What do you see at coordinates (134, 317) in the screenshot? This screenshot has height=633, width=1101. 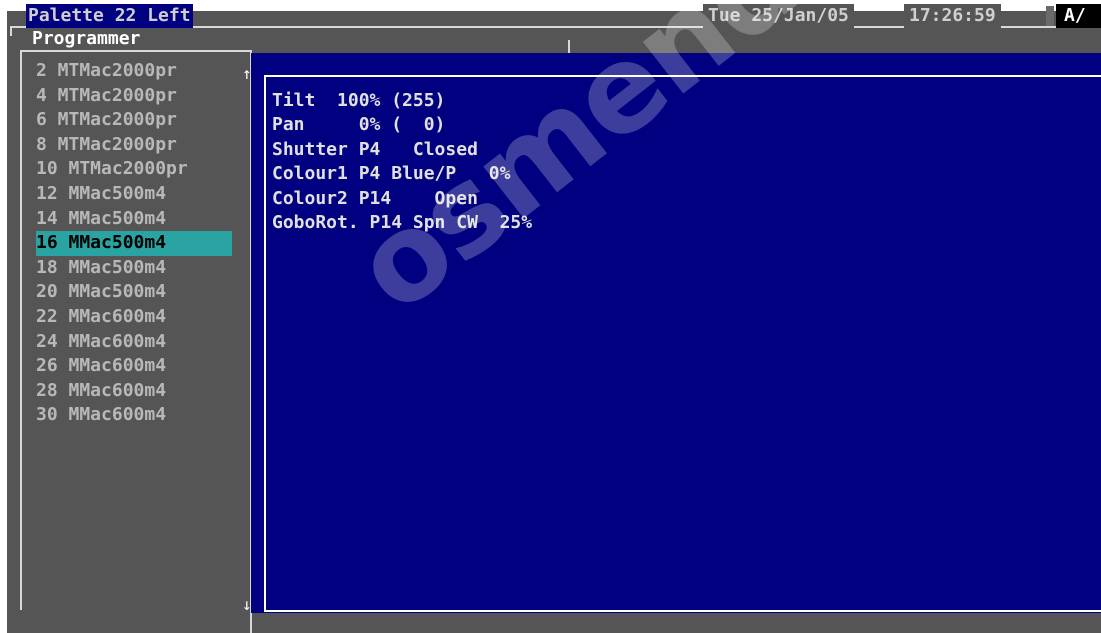 I see `fixture-item: 22 MMac600m4` at bounding box center [134, 317].